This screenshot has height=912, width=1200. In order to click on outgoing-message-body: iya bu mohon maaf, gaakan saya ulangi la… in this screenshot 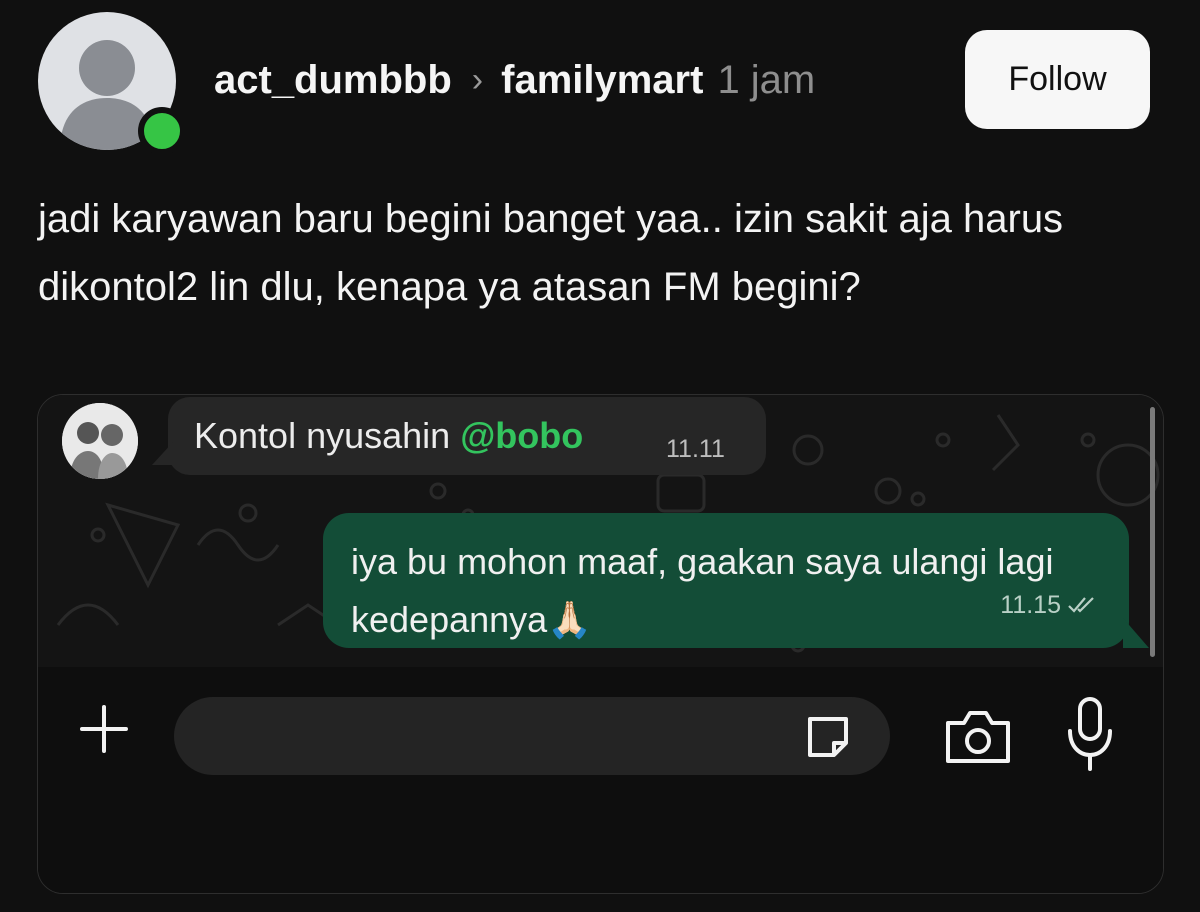, I will do `click(702, 590)`.